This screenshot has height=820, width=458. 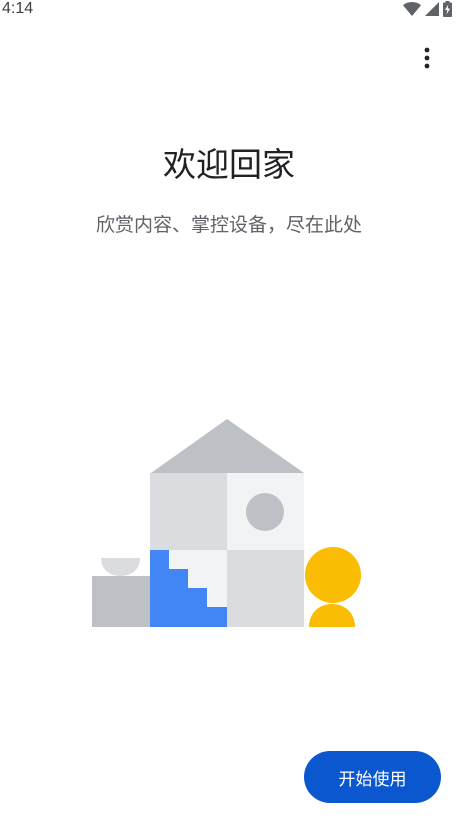 I want to click on house-roof, so click(x=227, y=446).